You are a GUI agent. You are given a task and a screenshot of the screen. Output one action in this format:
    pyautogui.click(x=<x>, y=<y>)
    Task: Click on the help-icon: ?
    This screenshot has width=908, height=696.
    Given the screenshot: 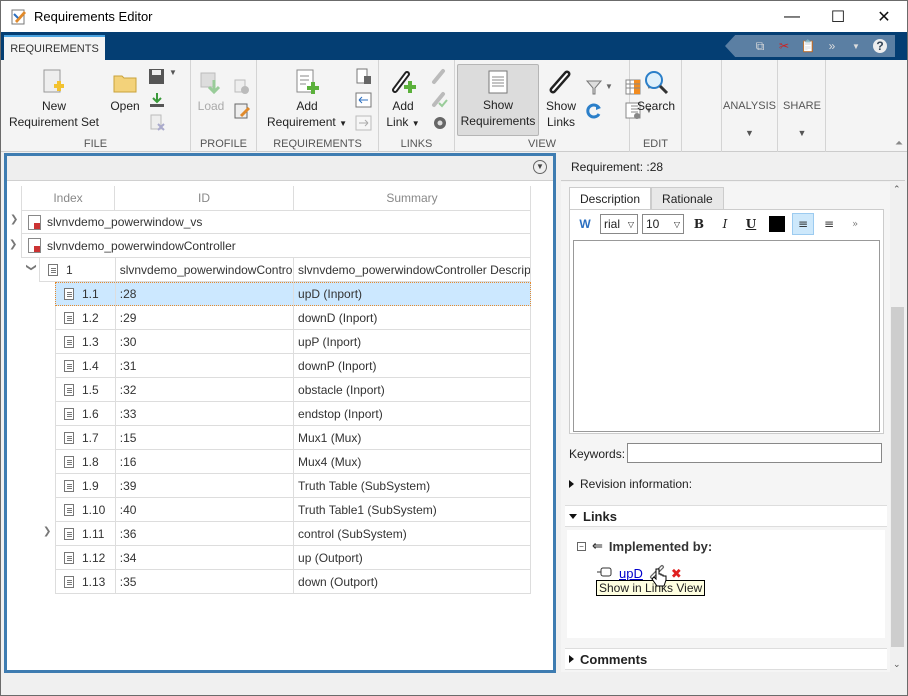 What is the action you would take?
    pyautogui.click(x=880, y=46)
    